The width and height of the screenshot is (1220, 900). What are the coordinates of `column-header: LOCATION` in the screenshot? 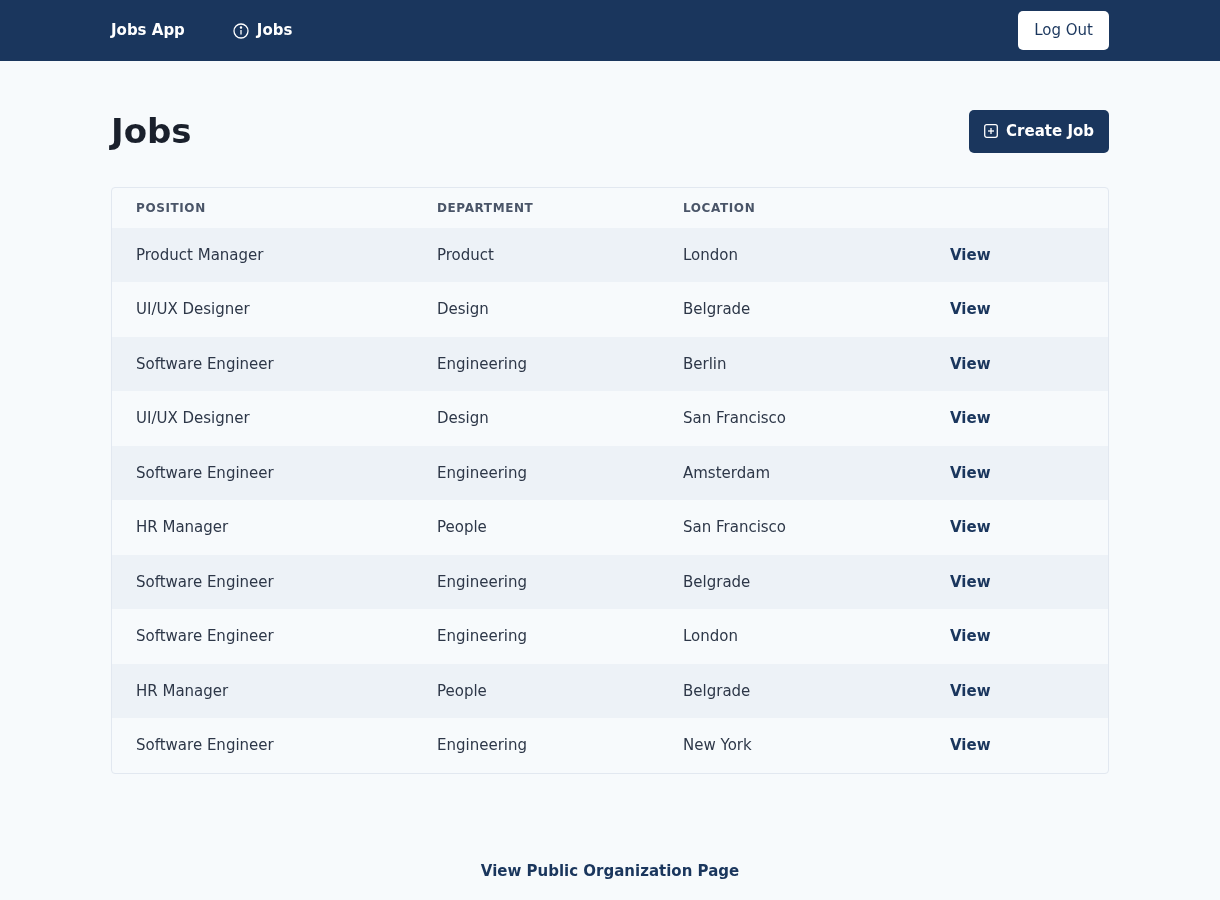 It's located at (719, 207).